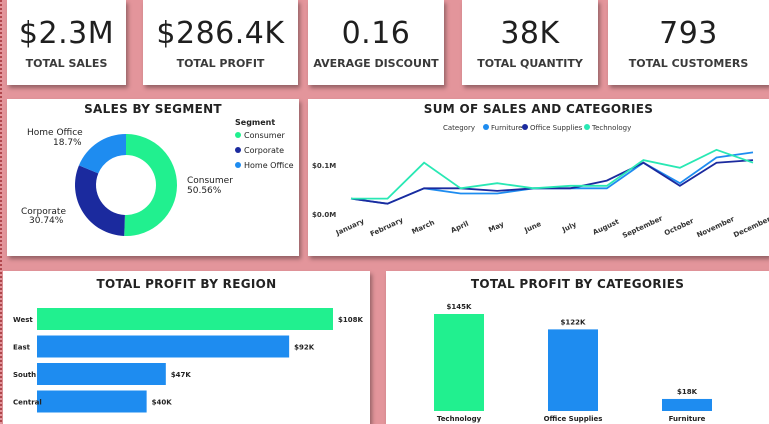  I want to click on region-bar-chart: West $108K East $92K South $47K Central $40K, so click(188, 360).